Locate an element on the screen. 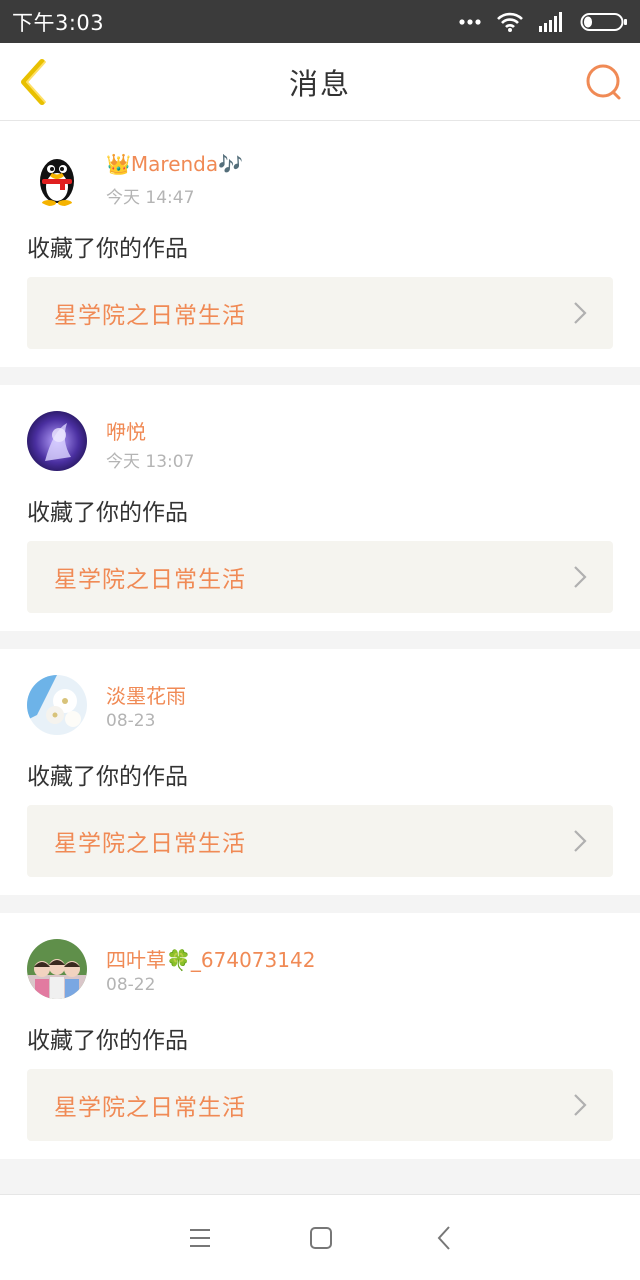  message-time: 08-23 is located at coordinates (131, 721).